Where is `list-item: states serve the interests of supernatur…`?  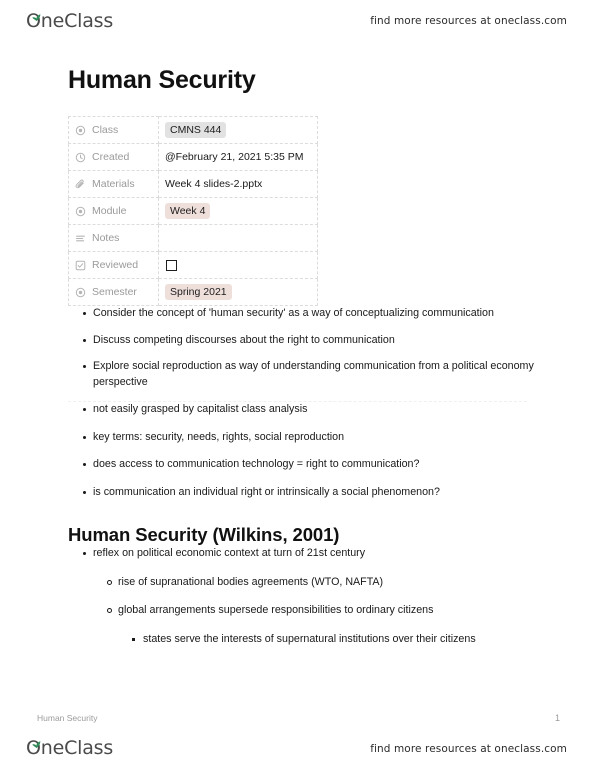
list-item: states serve the interests of supernatur… is located at coordinates (297, 640).